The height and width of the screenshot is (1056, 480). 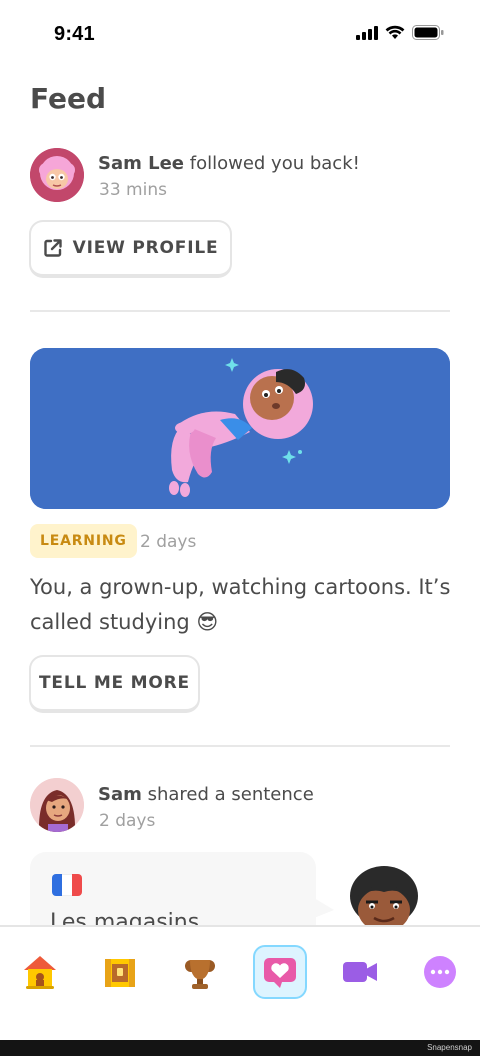 What do you see at coordinates (83, 541) in the screenshot?
I see `learning-badge: LEARNING` at bounding box center [83, 541].